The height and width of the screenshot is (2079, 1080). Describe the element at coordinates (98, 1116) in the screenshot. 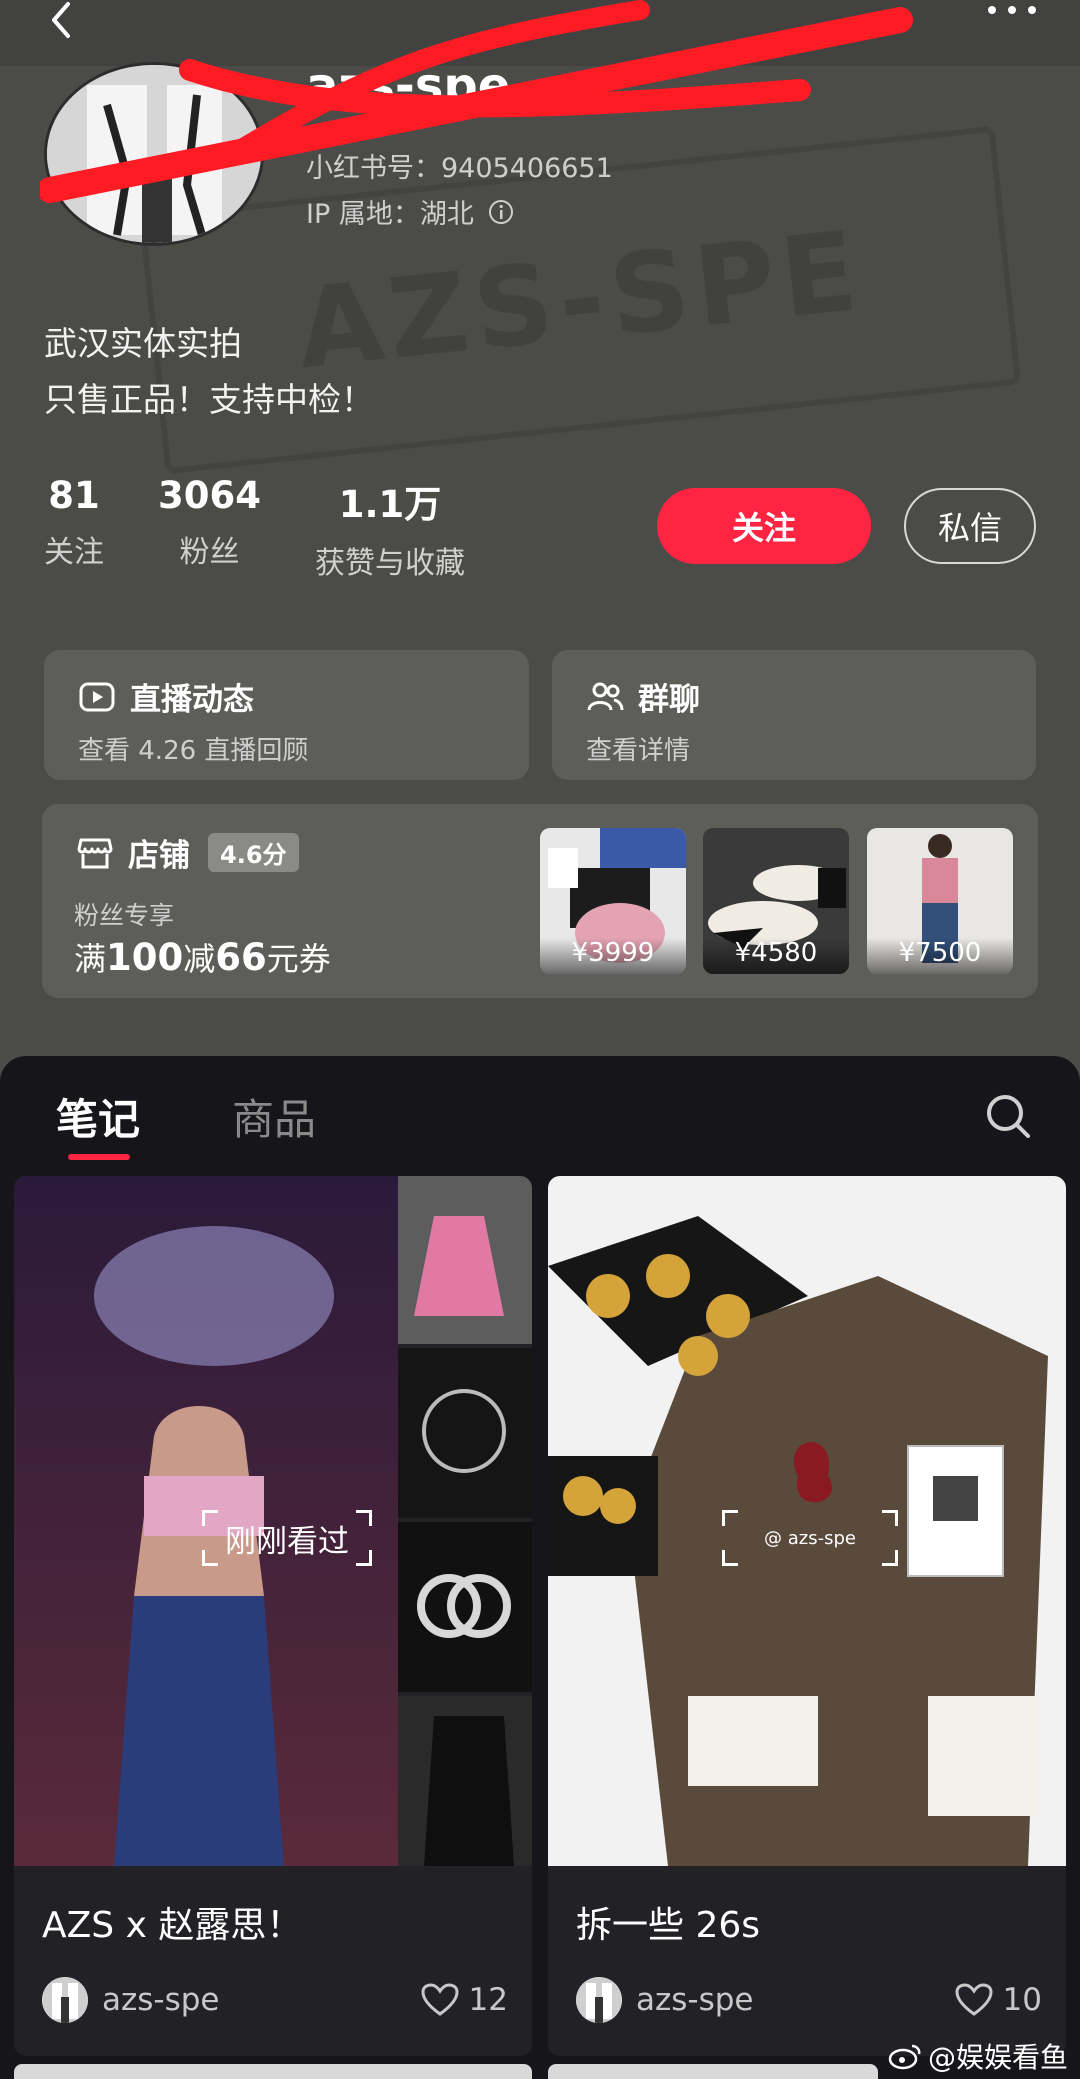

I see `tab-notes: 笔记` at that location.